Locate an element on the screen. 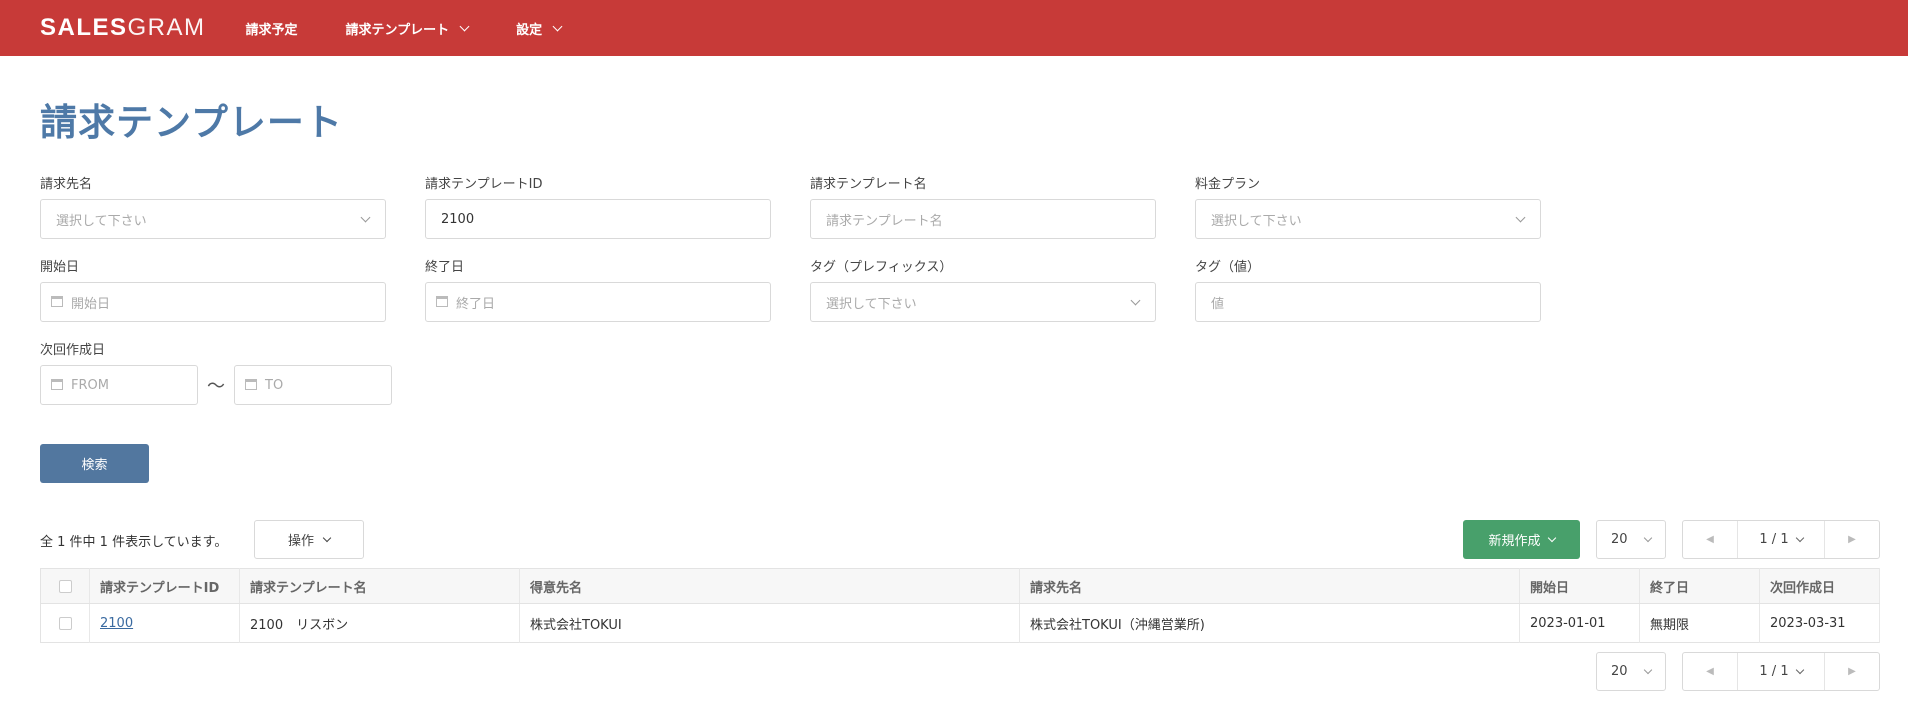 The width and height of the screenshot is (1908, 705). col-template-id: 請求テンプレートID is located at coordinates (164, 586).